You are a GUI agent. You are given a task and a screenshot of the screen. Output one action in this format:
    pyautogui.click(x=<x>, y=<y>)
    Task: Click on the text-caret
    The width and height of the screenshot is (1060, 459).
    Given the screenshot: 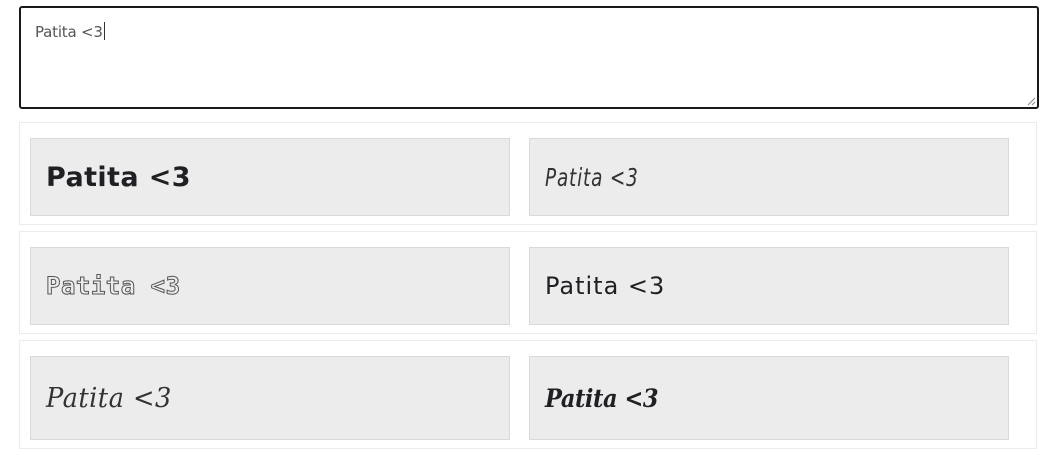 What is the action you would take?
    pyautogui.click(x=104, y=31)
    